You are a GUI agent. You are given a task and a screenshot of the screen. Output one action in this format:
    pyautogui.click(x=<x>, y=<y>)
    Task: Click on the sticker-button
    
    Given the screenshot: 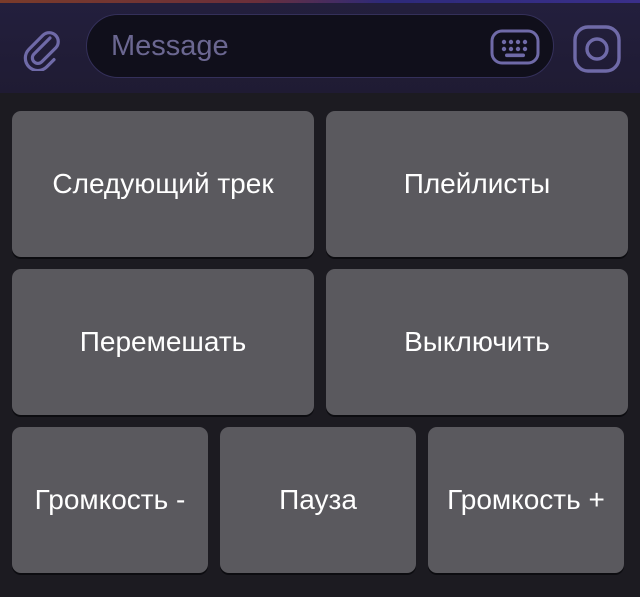 What is the action you would take?
    pyautogui.click(x=597, y=49)
    